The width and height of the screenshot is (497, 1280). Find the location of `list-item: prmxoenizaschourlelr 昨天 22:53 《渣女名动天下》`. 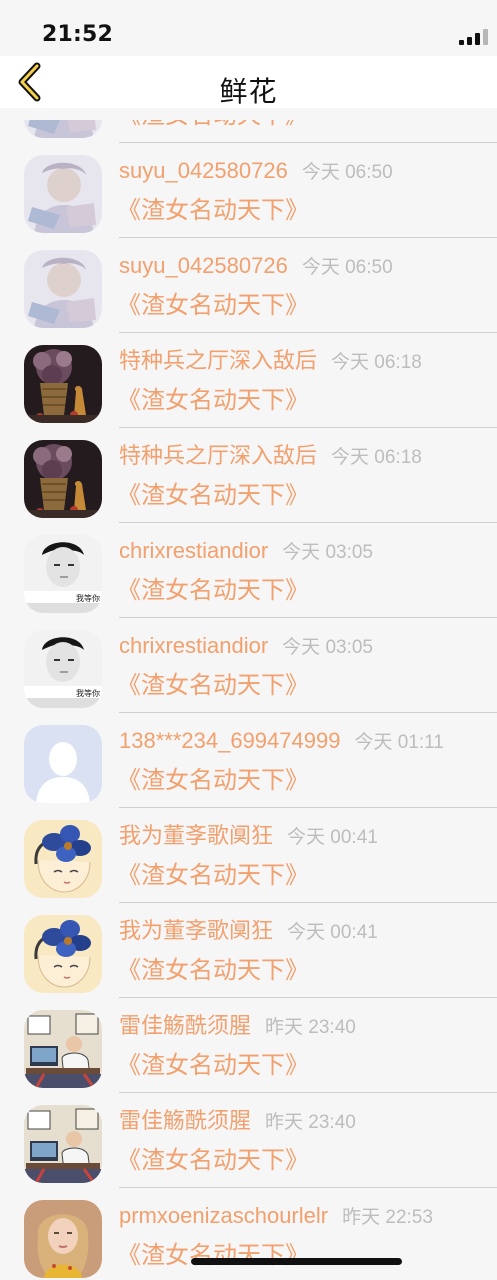

list-item: prmxoenizaschourlelr 昨天 22:53 《渣女名动天下》 is located at coordinates (248, 1234).